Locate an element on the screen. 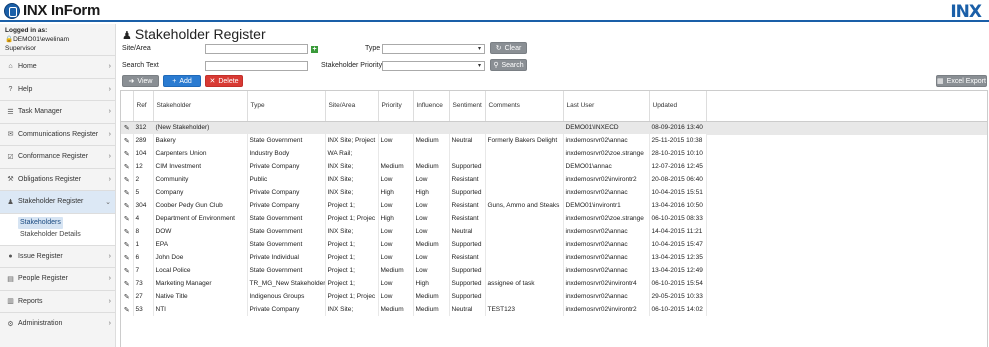 Image resolution: width=989 pixels, height=347 pixels. table-cell: Community is located at coordinates (200, 179).